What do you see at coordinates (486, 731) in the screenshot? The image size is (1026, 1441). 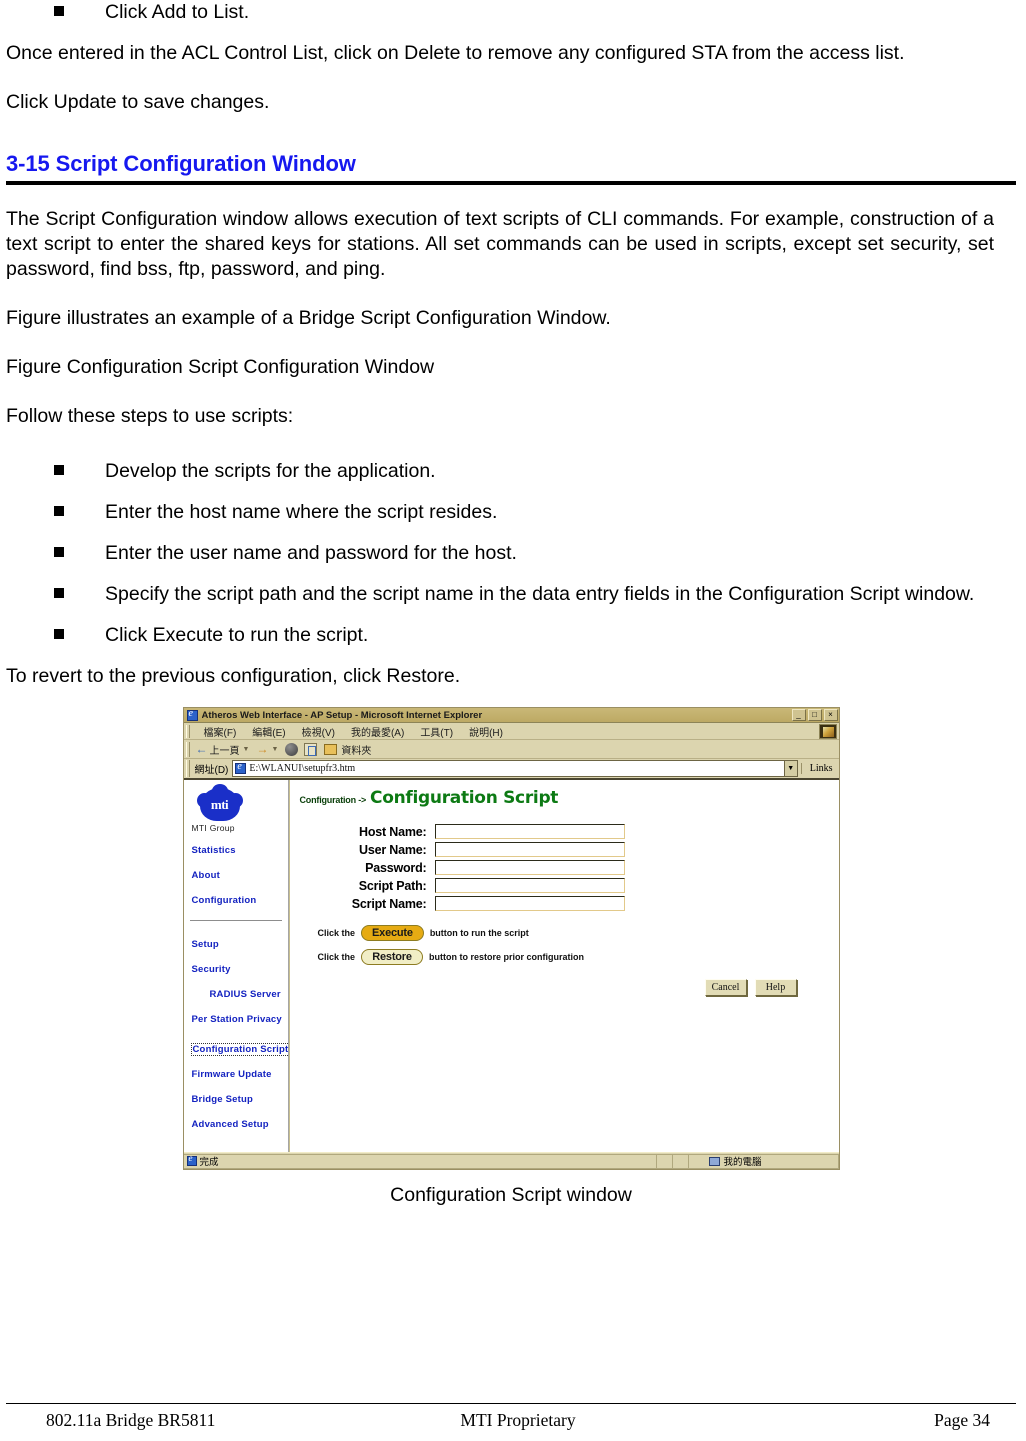 I see `menu-item-help: 說明(H)` at bounding box center [486, 731].